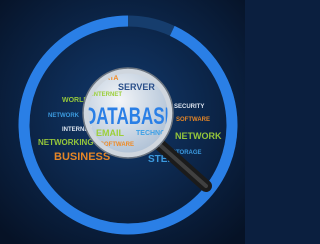 This screenshot has height=244, width=320. What do you see at coordinates (82, 157) in the screenshot?
I see `word-cloud-word: BUSINESS` at bounding box center [82, 157].